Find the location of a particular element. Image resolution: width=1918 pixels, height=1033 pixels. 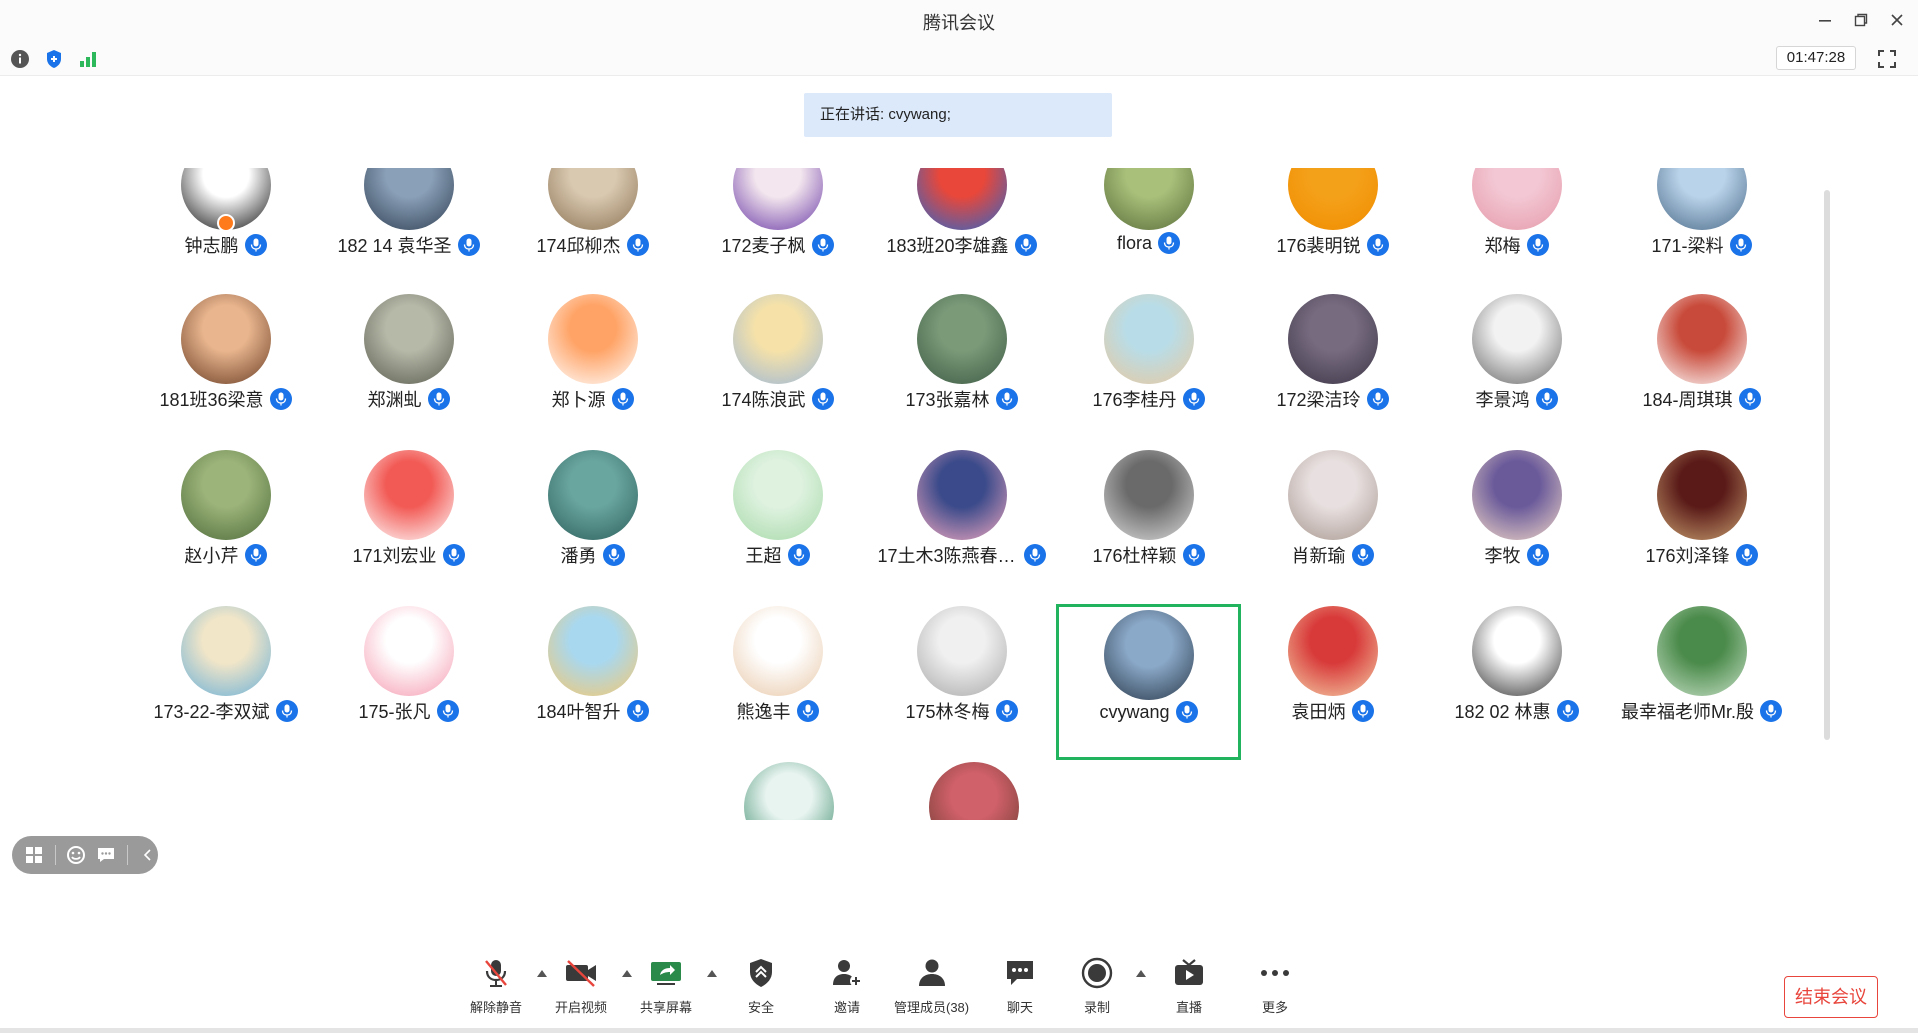

view-switch-button is located at coordinates (34, 855).